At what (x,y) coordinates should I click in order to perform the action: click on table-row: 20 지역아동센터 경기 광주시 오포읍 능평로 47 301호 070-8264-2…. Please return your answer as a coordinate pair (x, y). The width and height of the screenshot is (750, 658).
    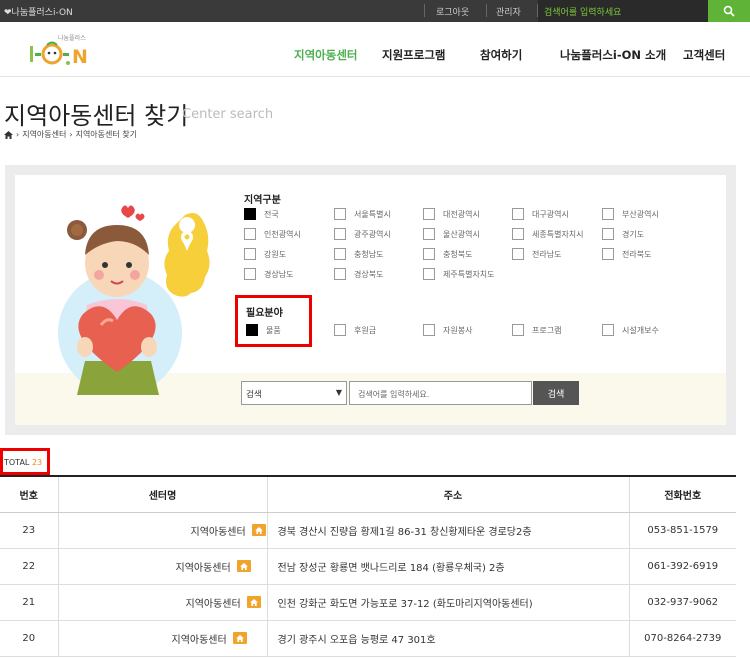
    Looking at the image, I should click on (368, 638).